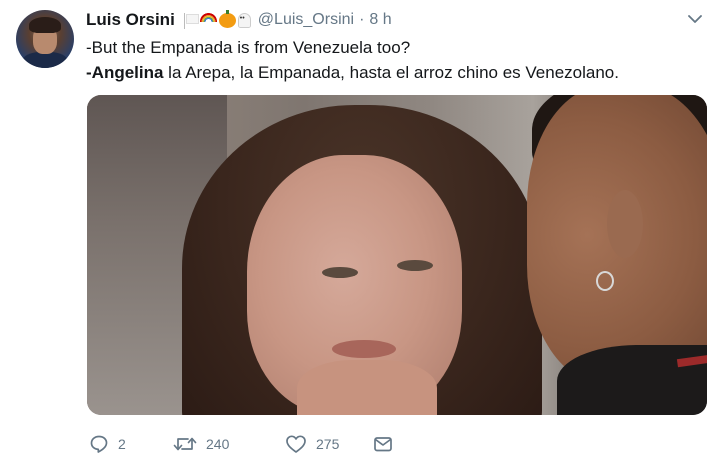 This screenshot has width=720, height=464. Describe the element at coordinates (125, 72) in the screenshot. I see `tweet-line-2-bold: -Angelina` at that location.